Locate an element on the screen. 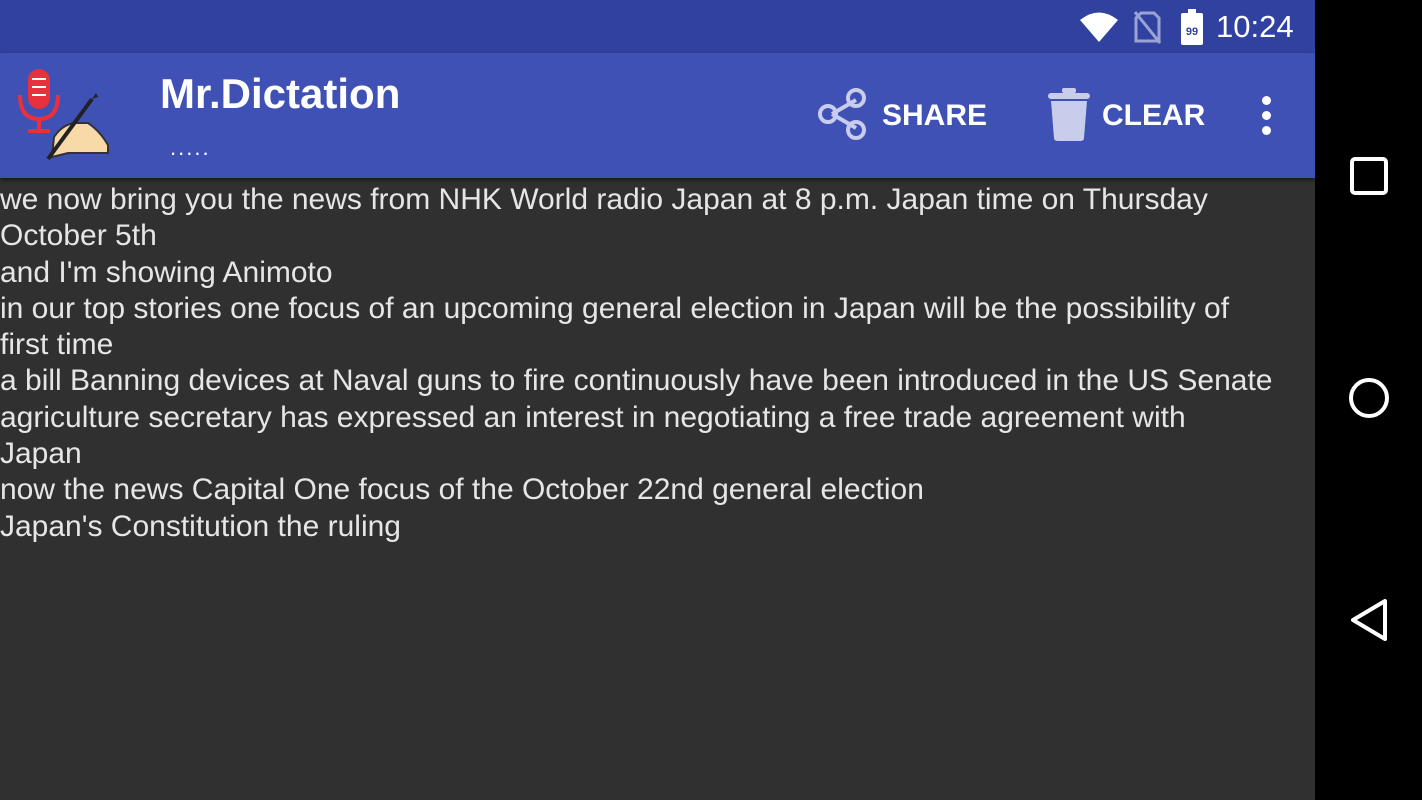  app-bar: Mr.Dictation ..... SHARE CLEAR is located at coordinates (657, 115).